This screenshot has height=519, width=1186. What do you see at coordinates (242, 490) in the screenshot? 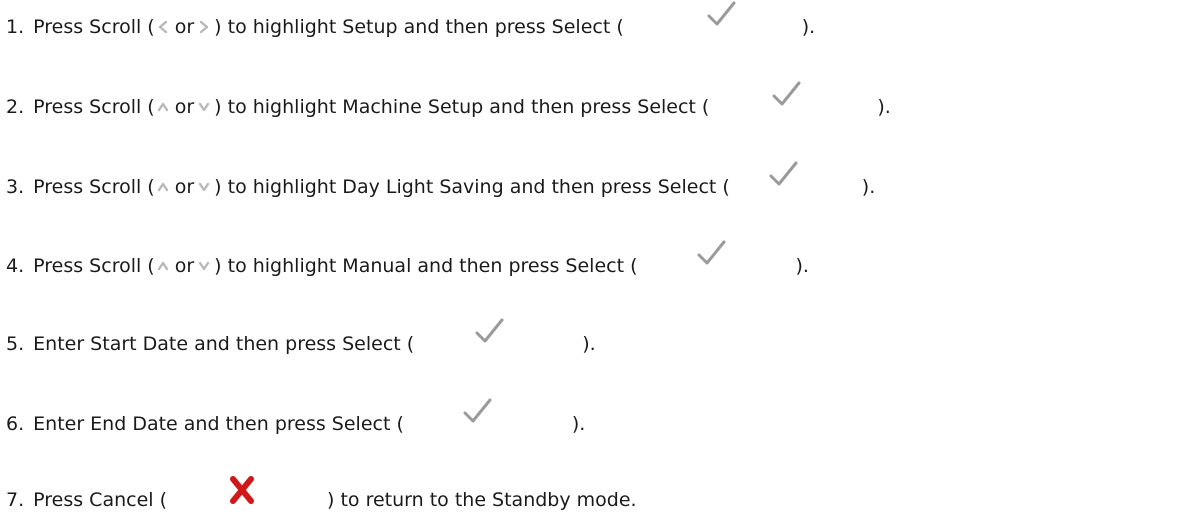
I see `cancel-x-icon` at bounding box center [242, 490].